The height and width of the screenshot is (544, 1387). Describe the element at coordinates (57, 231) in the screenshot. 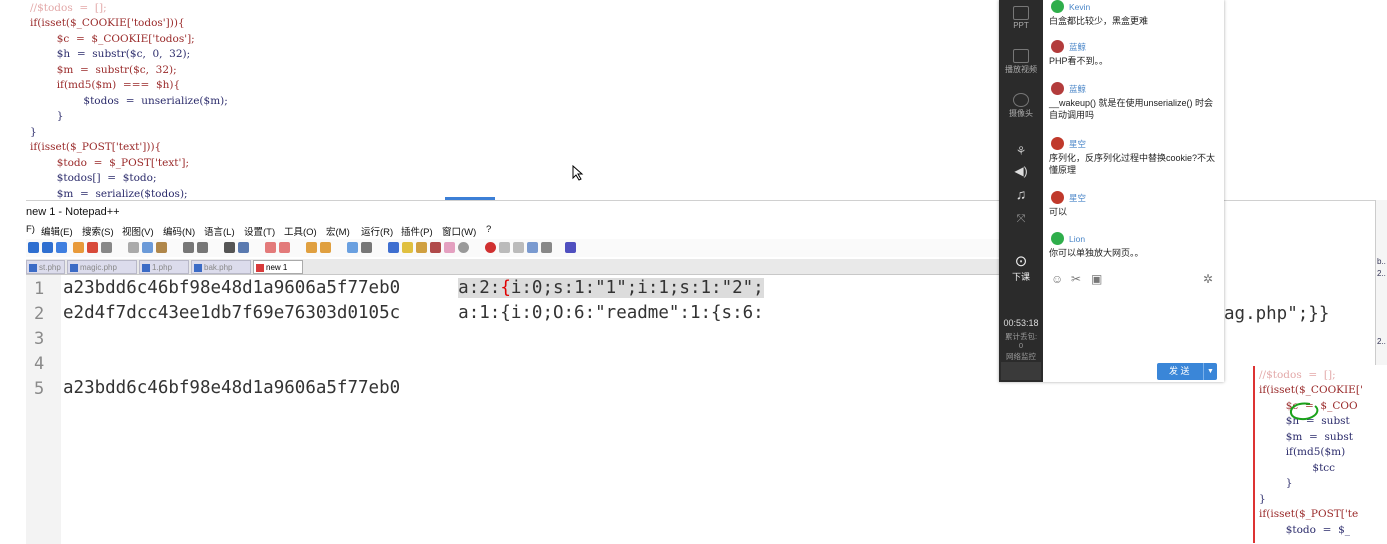

I see `menu-edit: 编辑(E)` at that location.